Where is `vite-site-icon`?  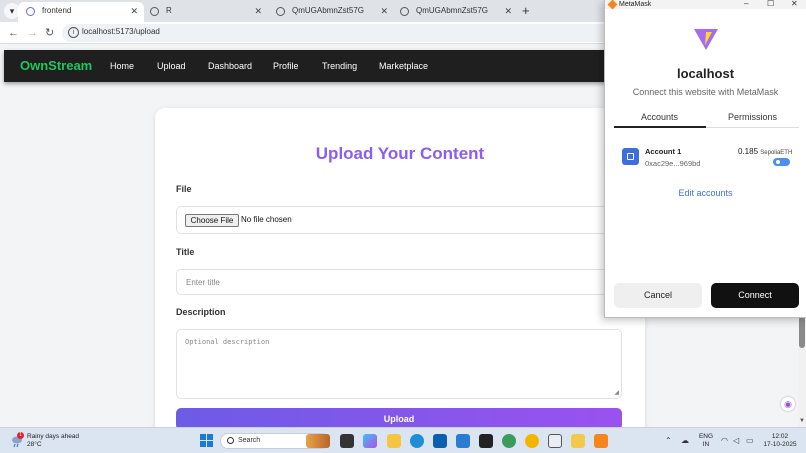
vite-site-icon is located at coordinates (706, 39).